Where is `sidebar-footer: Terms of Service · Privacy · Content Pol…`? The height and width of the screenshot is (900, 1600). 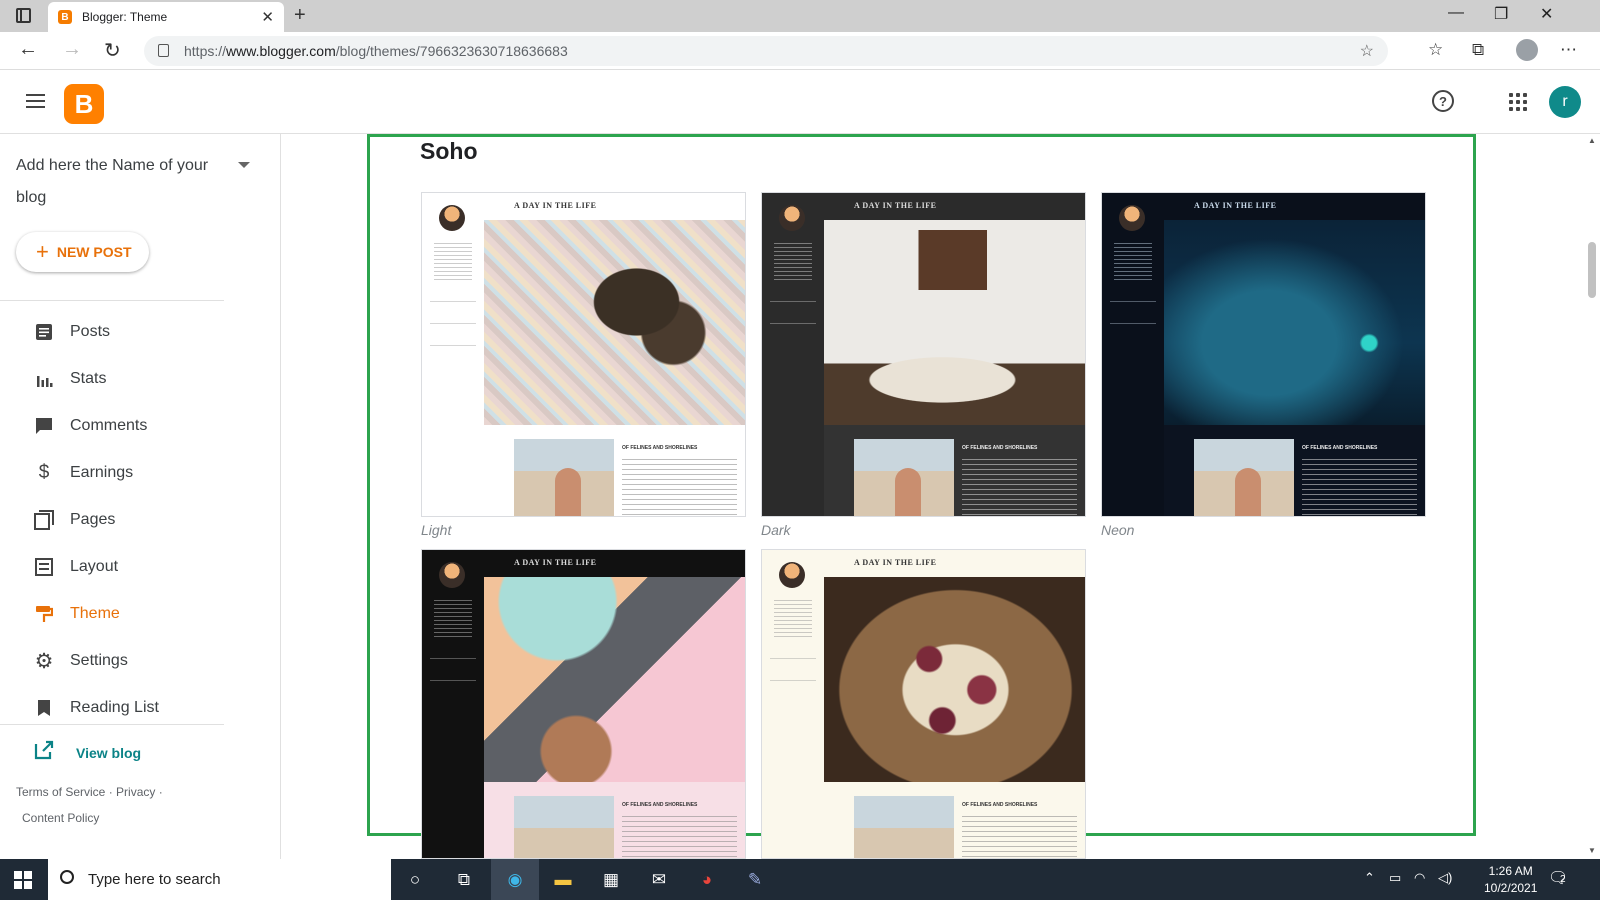 sidebar-footer: Terms of Service · Privacy · Content Pol… is located at coordinates (116, 805).